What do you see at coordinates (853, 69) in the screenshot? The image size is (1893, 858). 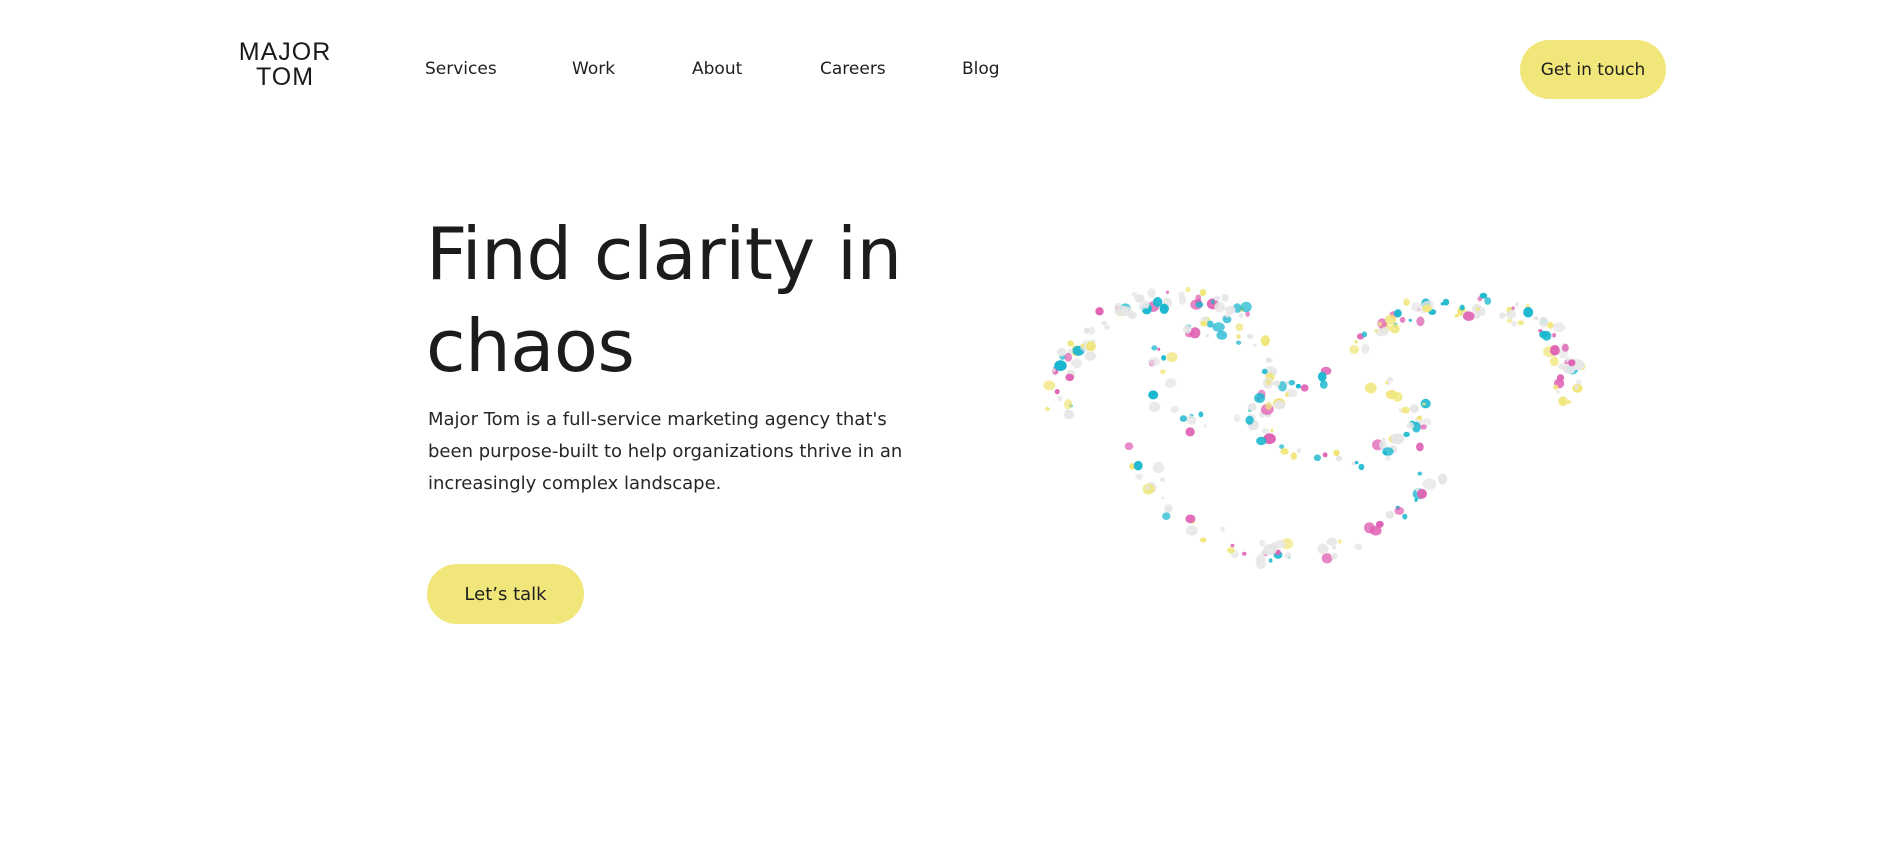 I see `nav-item-careers: Careers` at bounding box center [853, 69].